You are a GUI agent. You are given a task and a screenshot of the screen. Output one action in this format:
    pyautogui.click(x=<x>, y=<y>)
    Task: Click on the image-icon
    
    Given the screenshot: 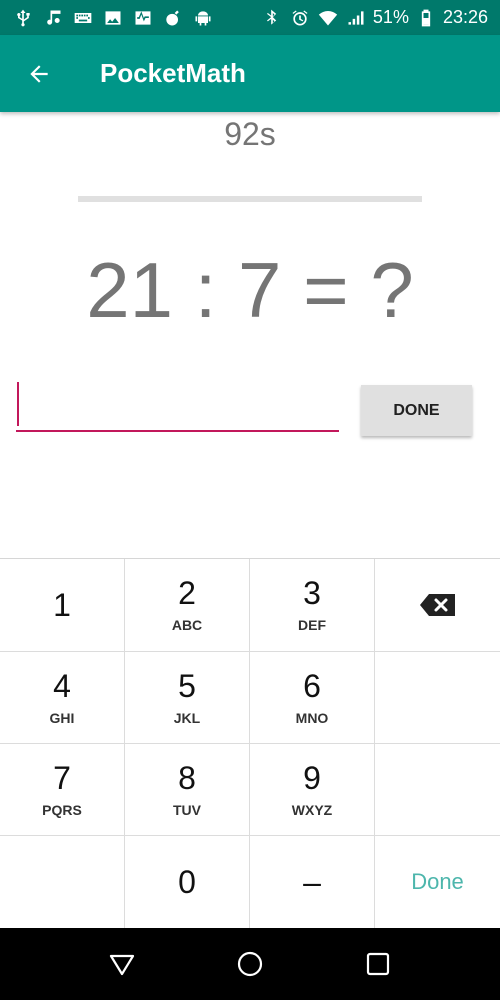 What is the action you would take?
    pyautogui.click(x=113, y=18)
    